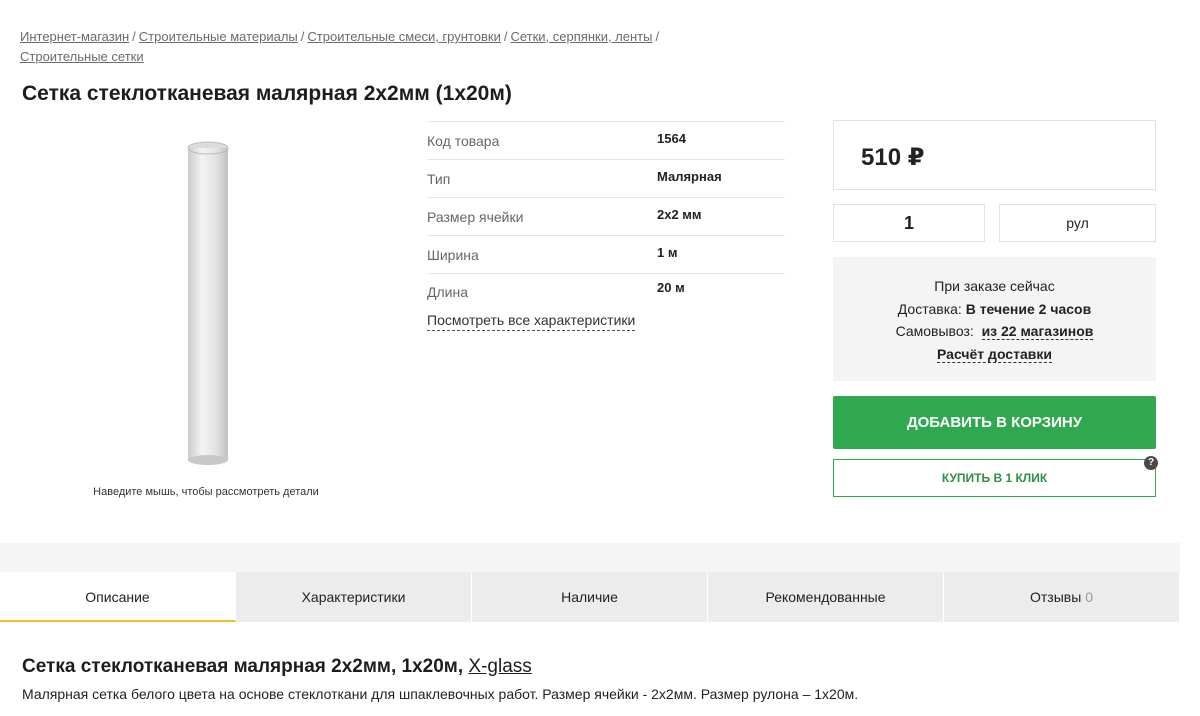  I want to click on tab-availability: Наличие, so click(590, 597).